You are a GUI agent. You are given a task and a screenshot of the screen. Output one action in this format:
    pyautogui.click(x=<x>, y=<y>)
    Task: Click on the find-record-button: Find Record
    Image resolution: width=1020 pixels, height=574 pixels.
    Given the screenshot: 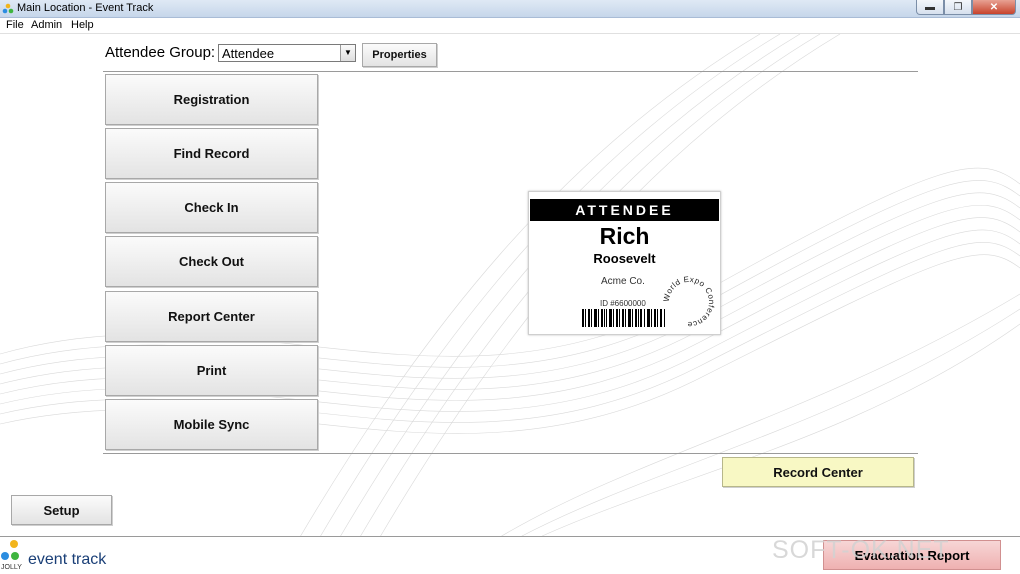 What is the action you would take?
    pyautogui.click(x=211, y=153)
    